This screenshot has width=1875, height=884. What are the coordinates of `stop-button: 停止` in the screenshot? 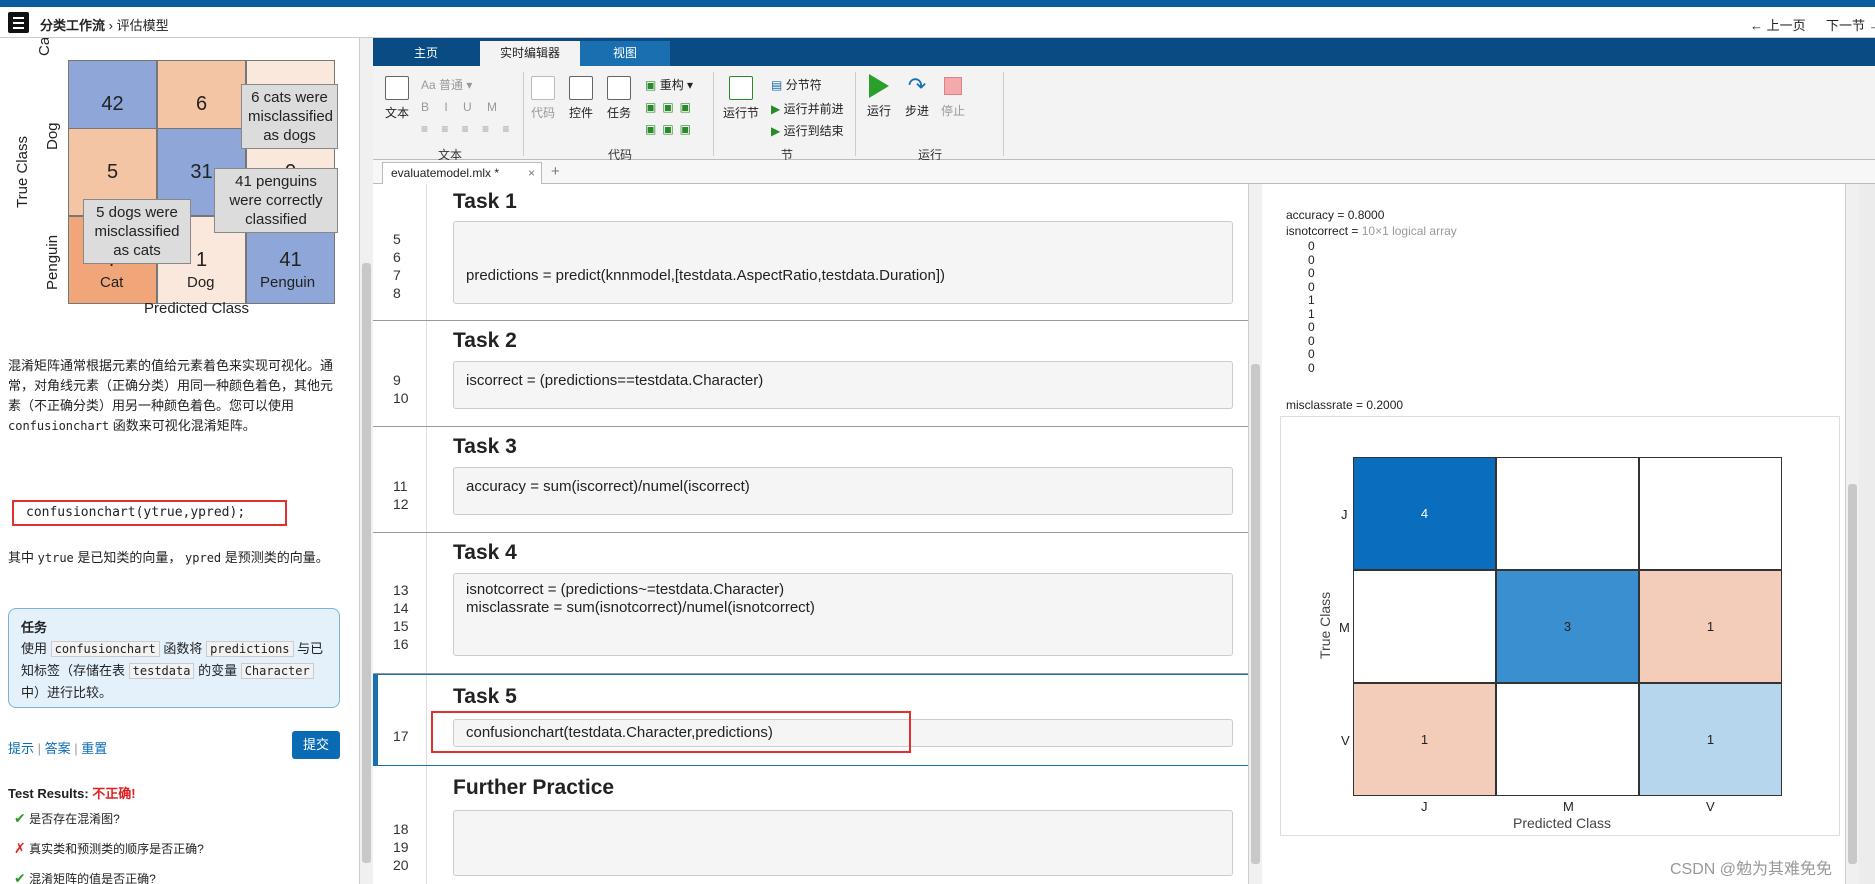 It's located at (953, 96).